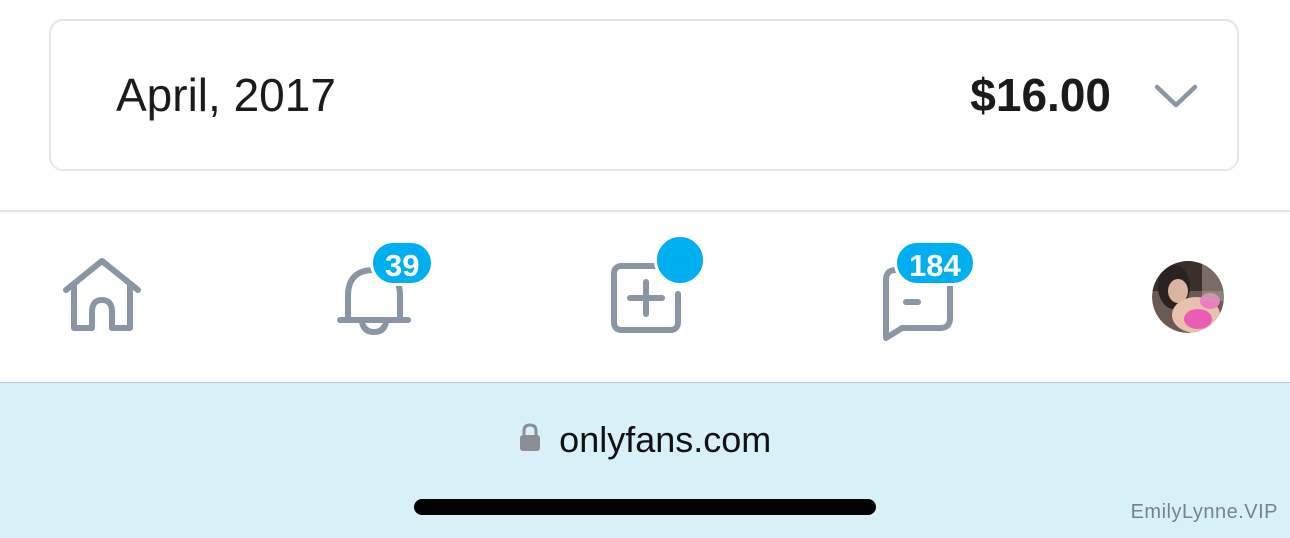  I want to click on nav-home, so click(102, 297).